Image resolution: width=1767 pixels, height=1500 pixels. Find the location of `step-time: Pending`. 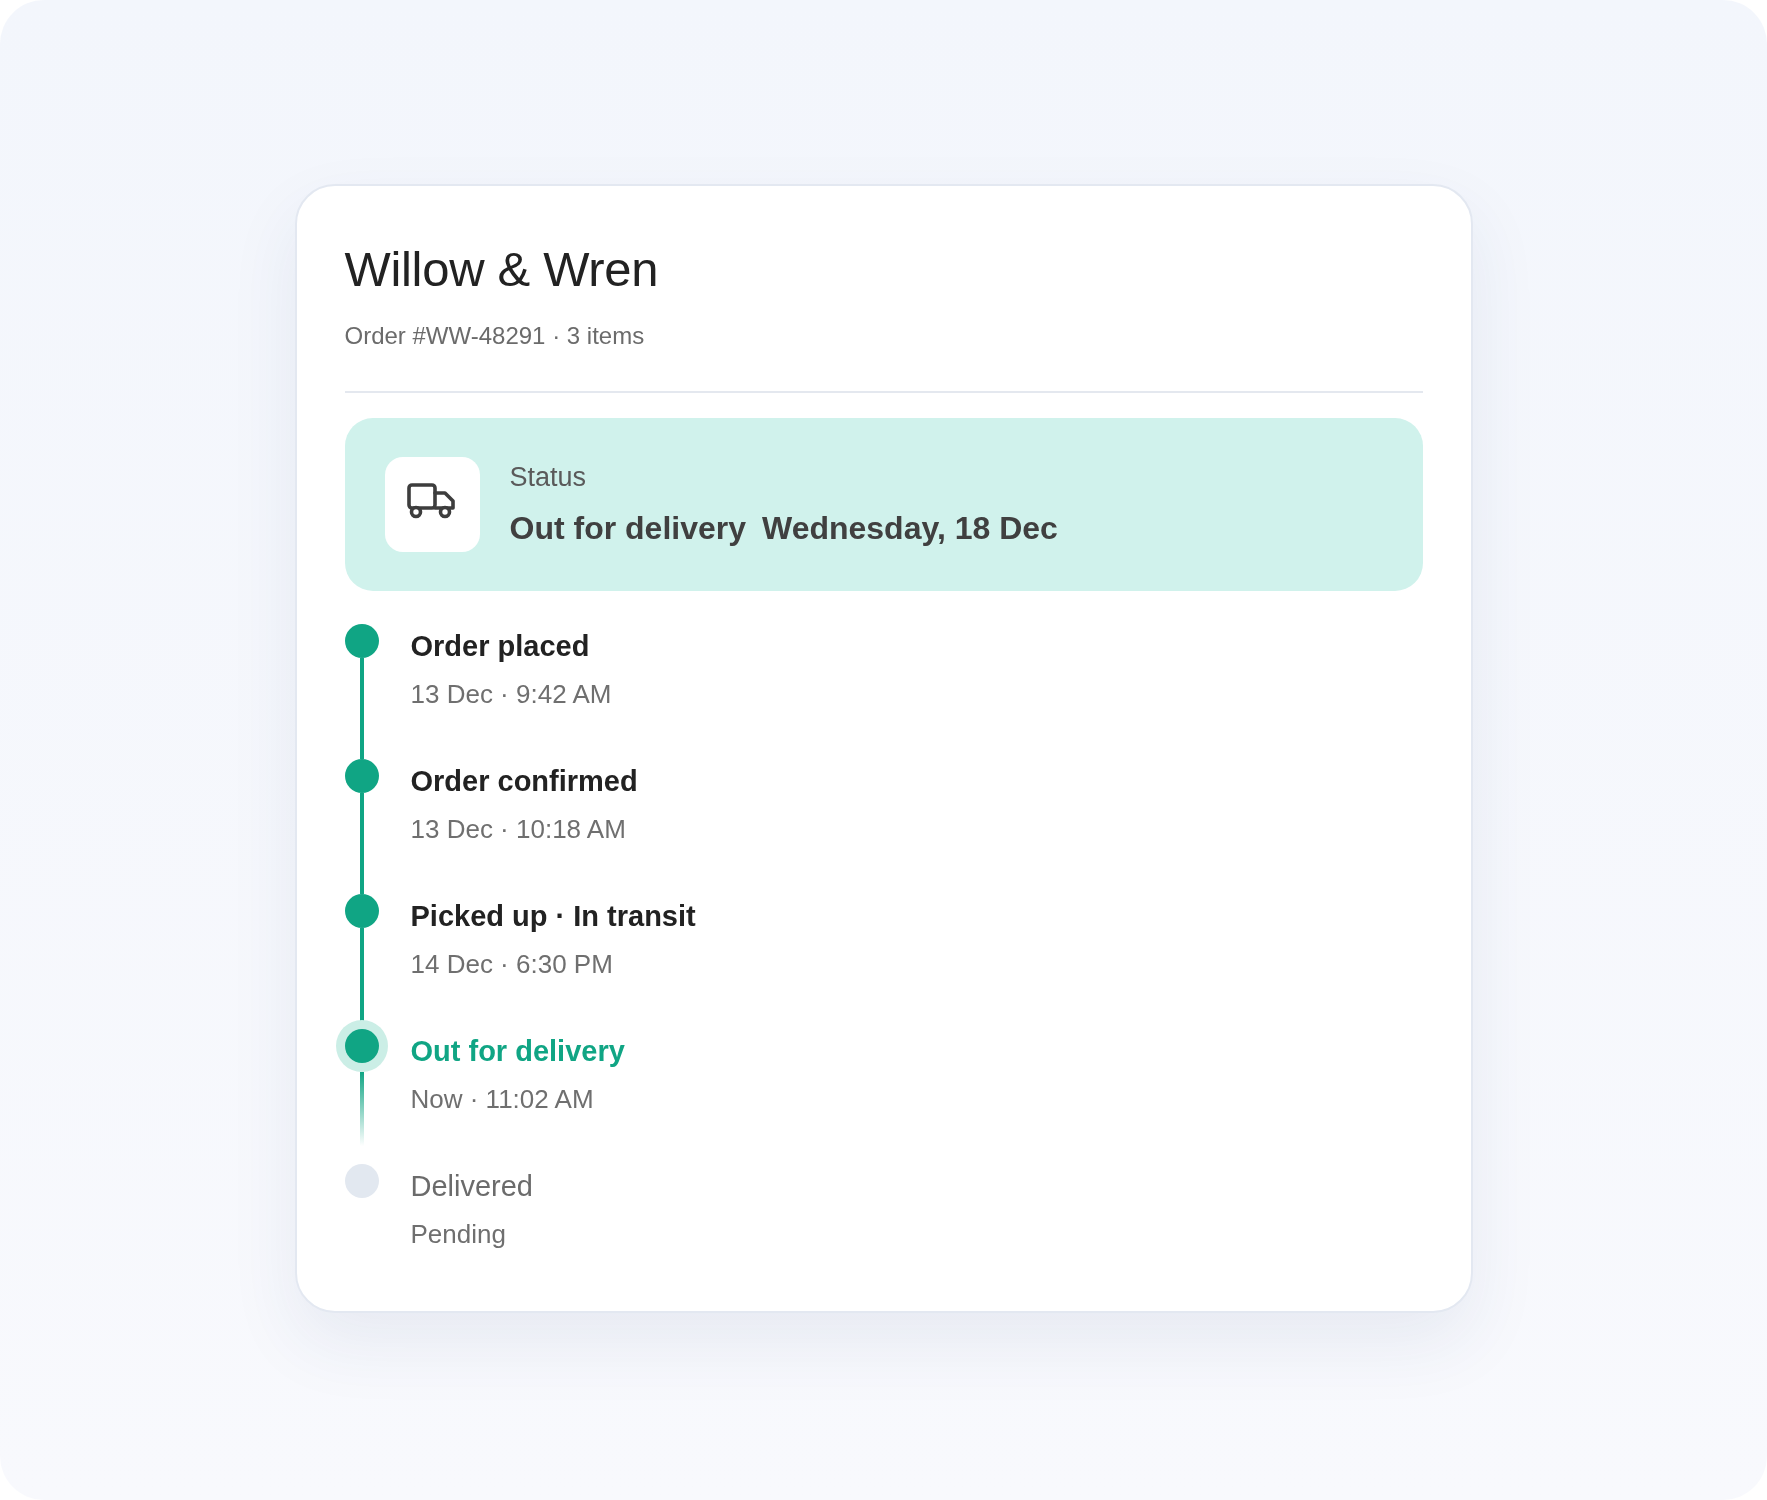

step-time: Pending is located at coordinates (458, 1234).